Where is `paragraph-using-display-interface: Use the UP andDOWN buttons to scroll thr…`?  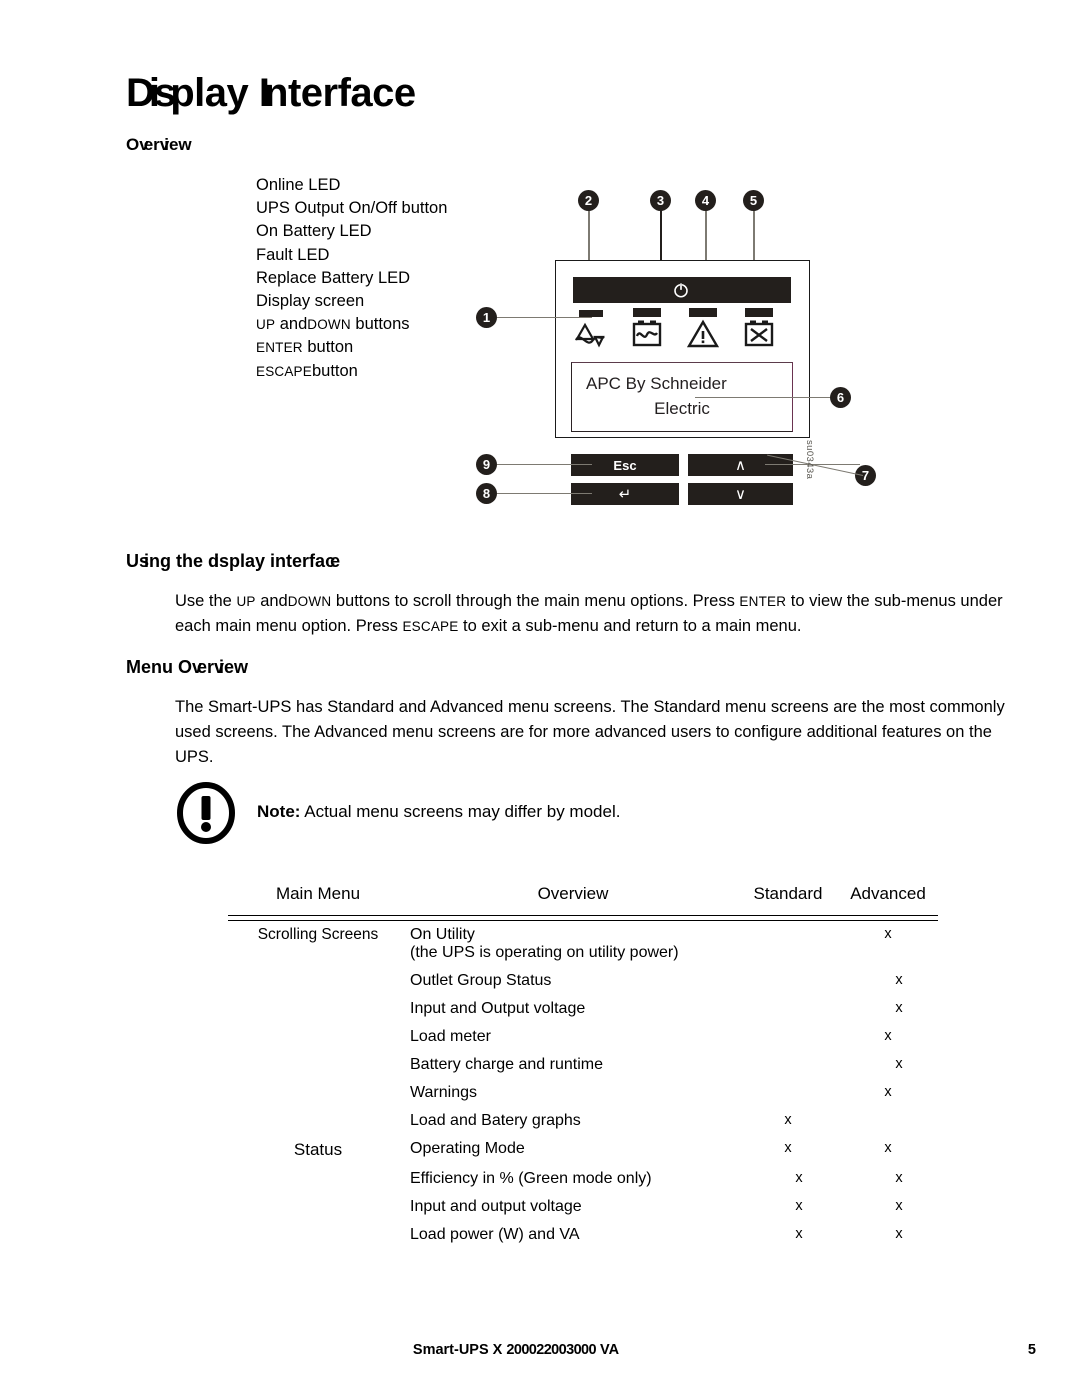 paragraph-using-display-interface: Use the UP andDOWN buttons to scroll thr… is located at coordinates (589, 613).